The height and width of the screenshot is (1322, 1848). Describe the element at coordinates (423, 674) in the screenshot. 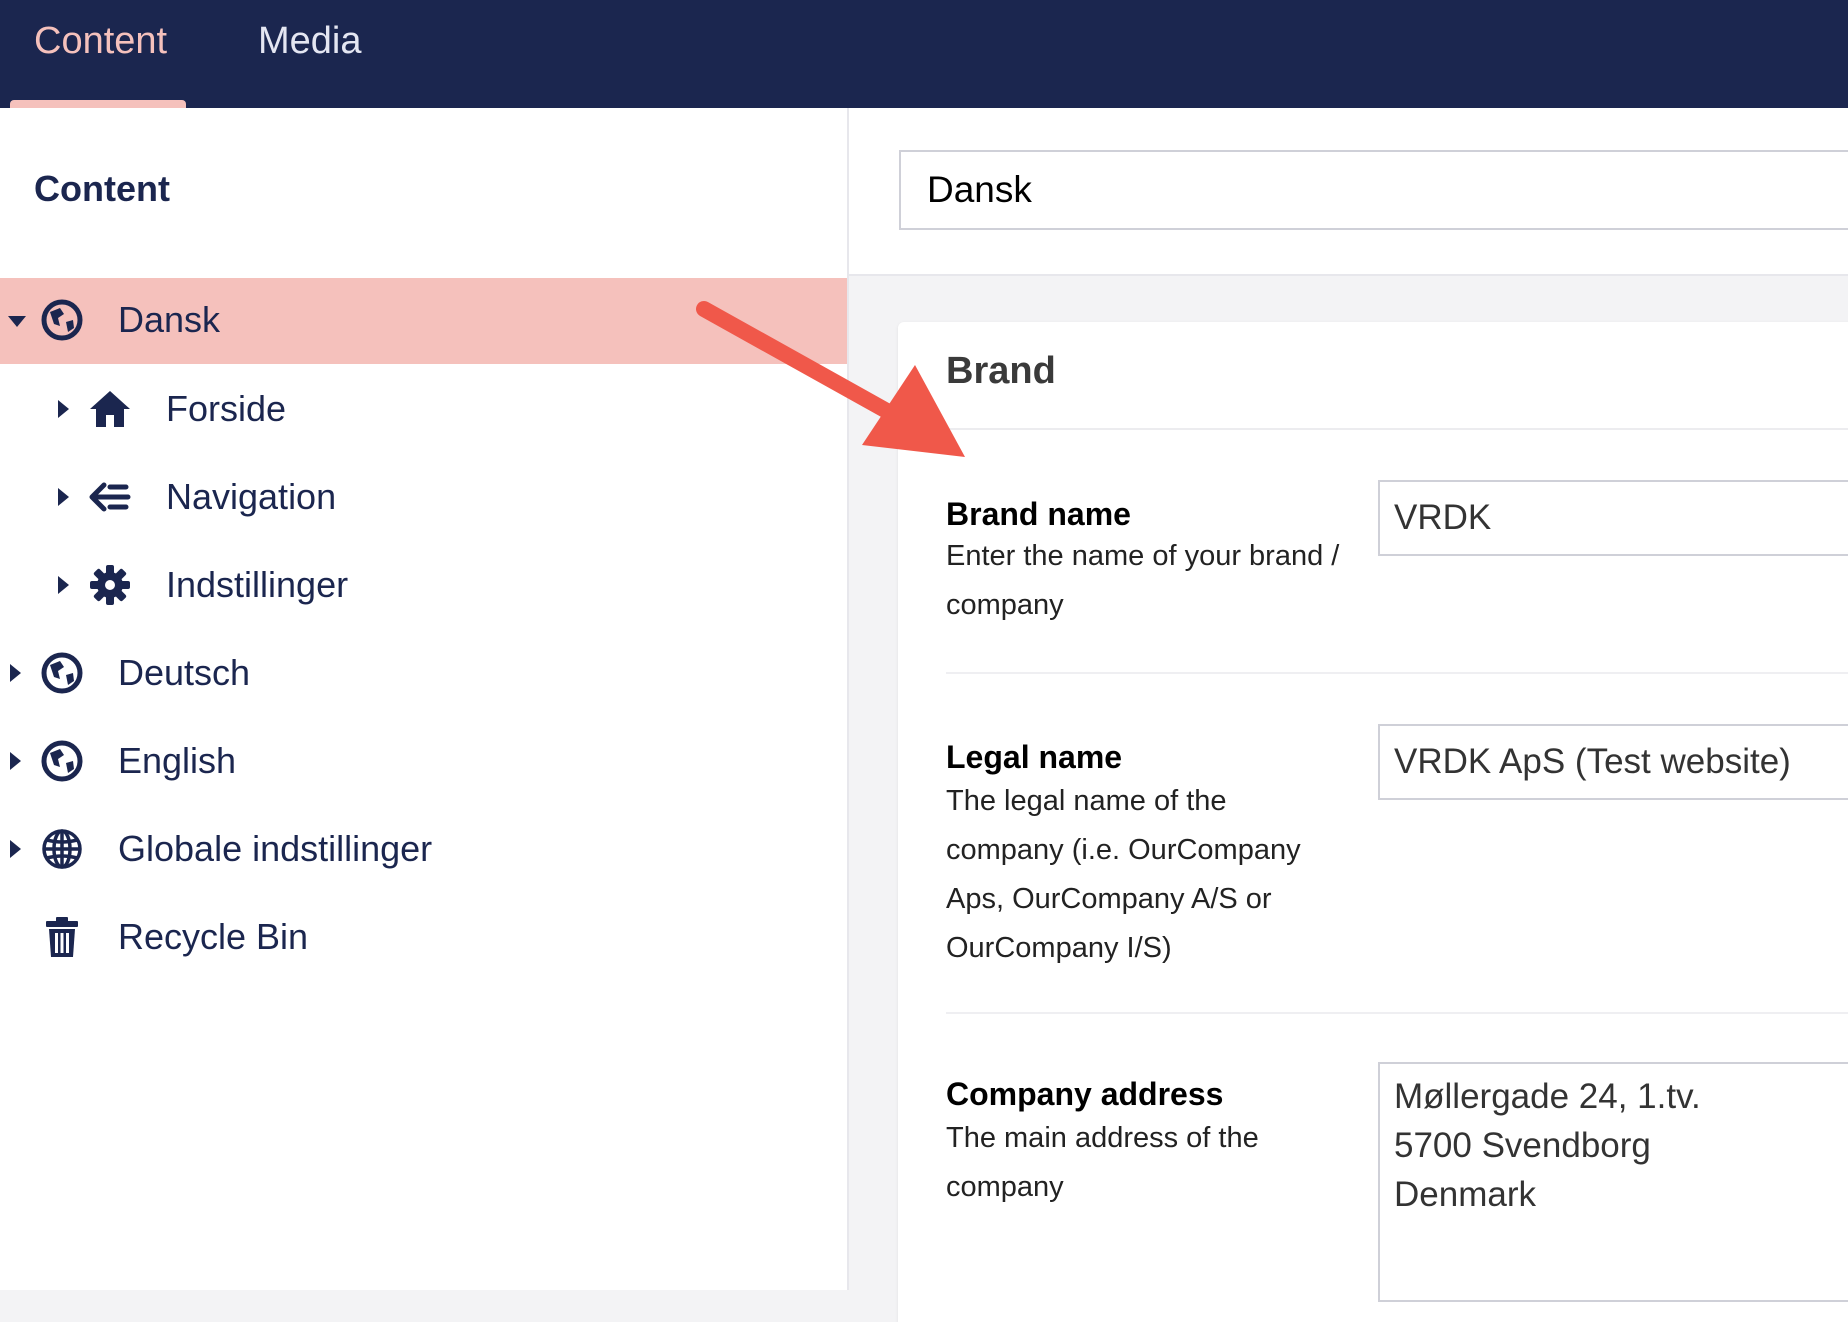

I see `tree-item-deutsch: Deutsch` at that location.